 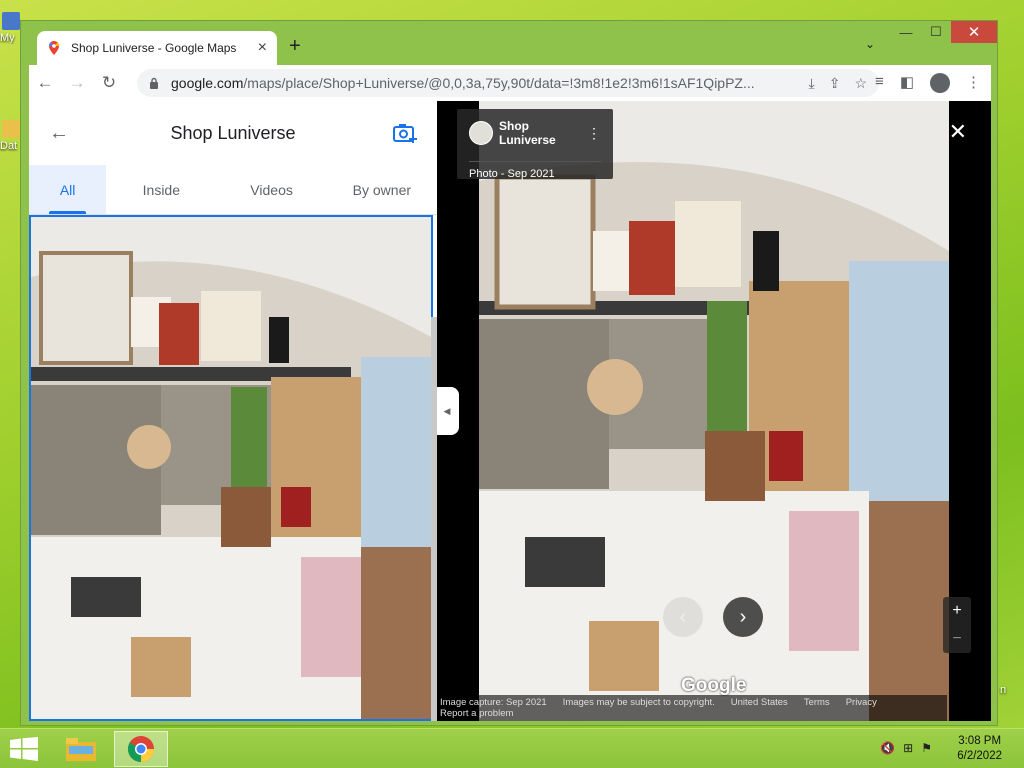 What do you see at coordinates (887, 748) in the screenshot?
I see `volume-muted-icon: 🔇` at bounding box center [887, 748].